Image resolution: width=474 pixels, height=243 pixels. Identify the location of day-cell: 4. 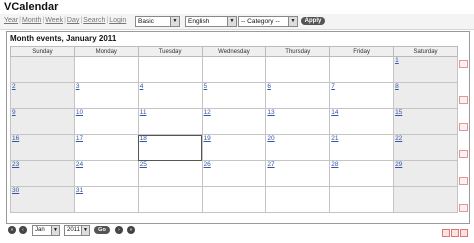
(170, 95).